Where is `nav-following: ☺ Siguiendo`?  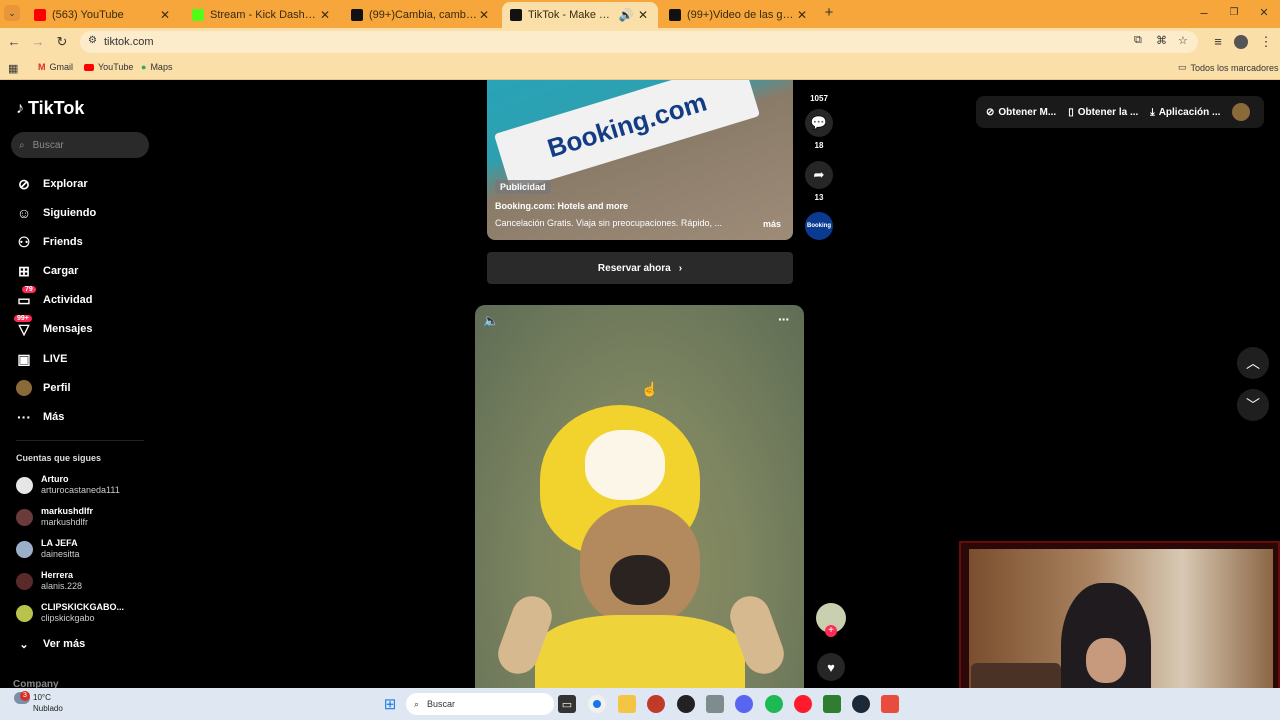
nav-following: ☺ Siguiendo is located at coordinates (56, 213).